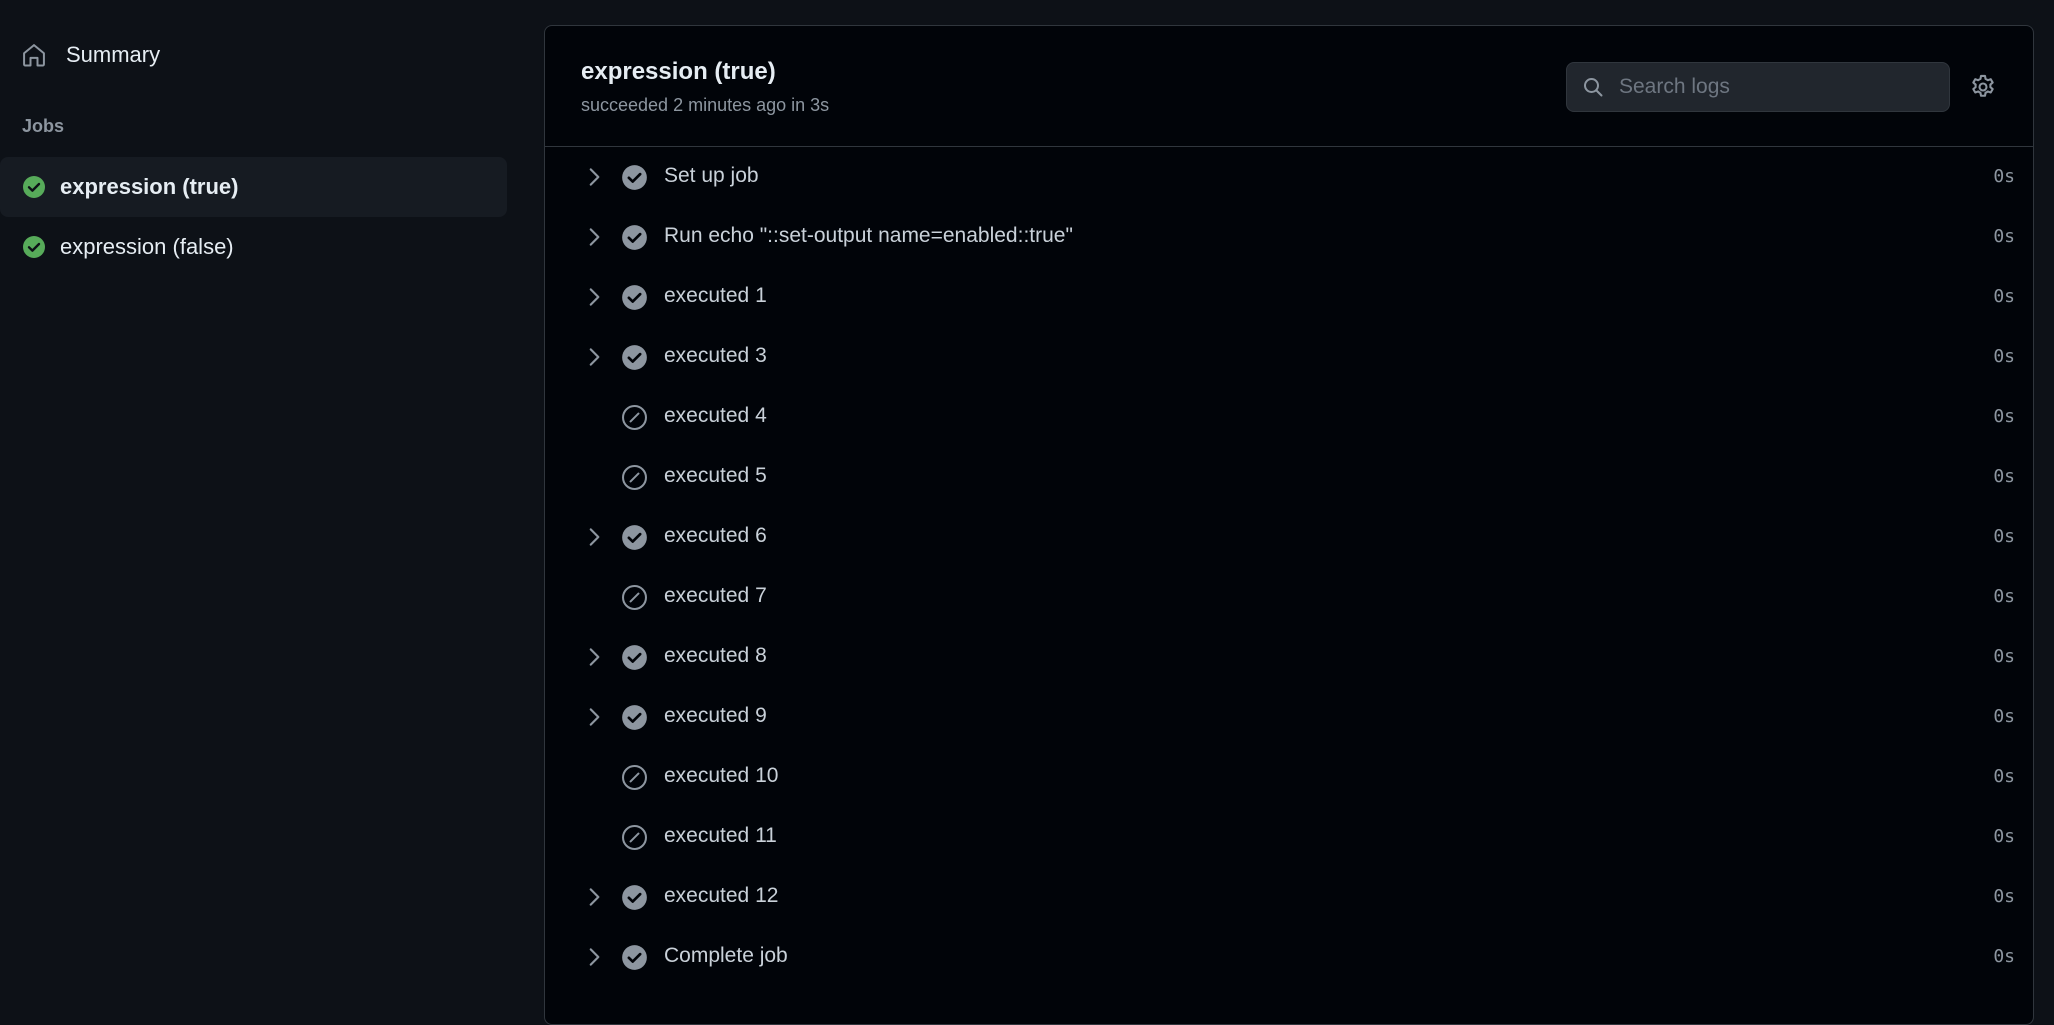  What do you see at coordinates (1289, 717) in the screenshot?
I see `step-row: executed 9 0s` at bounding box center [1289, 717].